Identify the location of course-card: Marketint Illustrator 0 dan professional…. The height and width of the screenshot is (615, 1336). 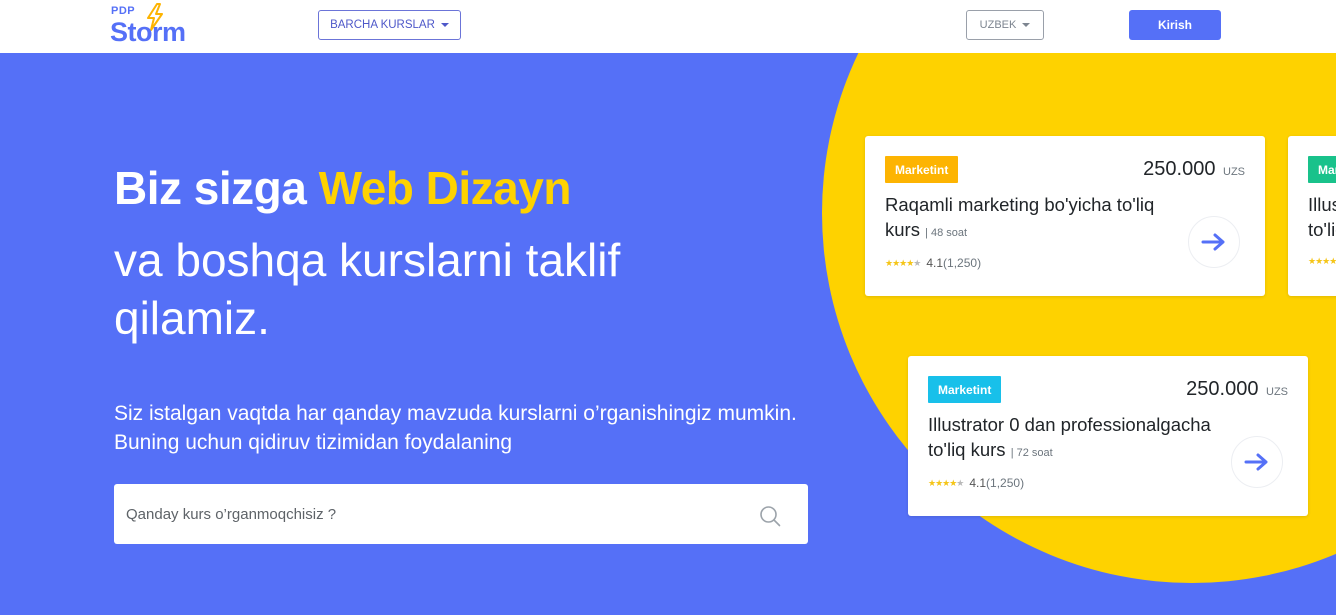
(1312, 216).